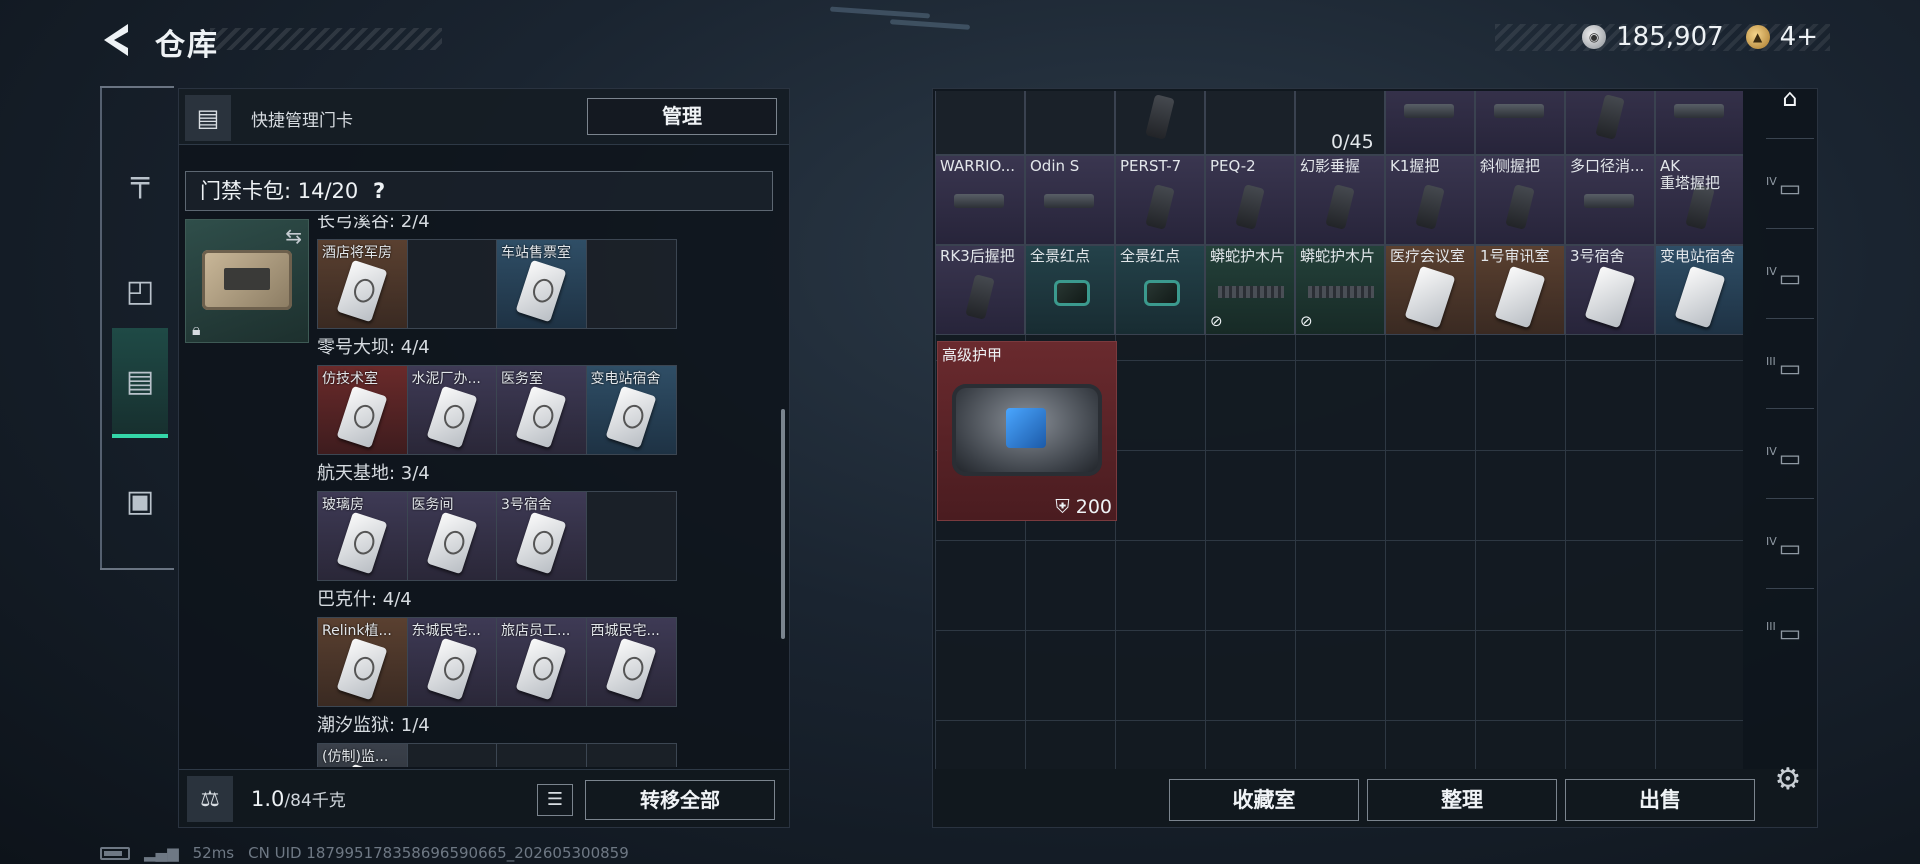 The width and height of the screenshot is (1920, 864). What do you see at coordinates (1462, 800) in the screenshot?
I see `sort-button: 整理` at bounding box center [1462, 800].